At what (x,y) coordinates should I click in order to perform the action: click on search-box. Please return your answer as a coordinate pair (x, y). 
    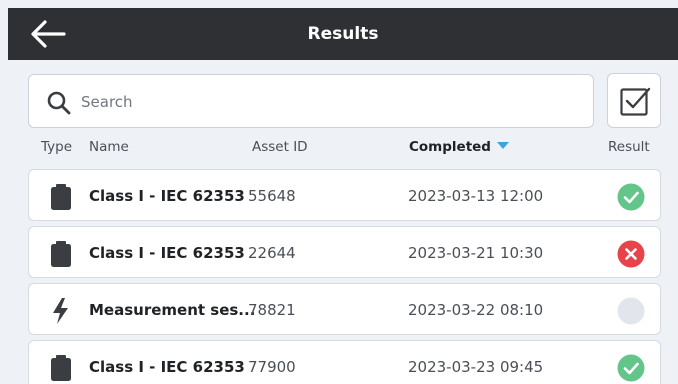
    Looking at the image, I should click on (311, 101).